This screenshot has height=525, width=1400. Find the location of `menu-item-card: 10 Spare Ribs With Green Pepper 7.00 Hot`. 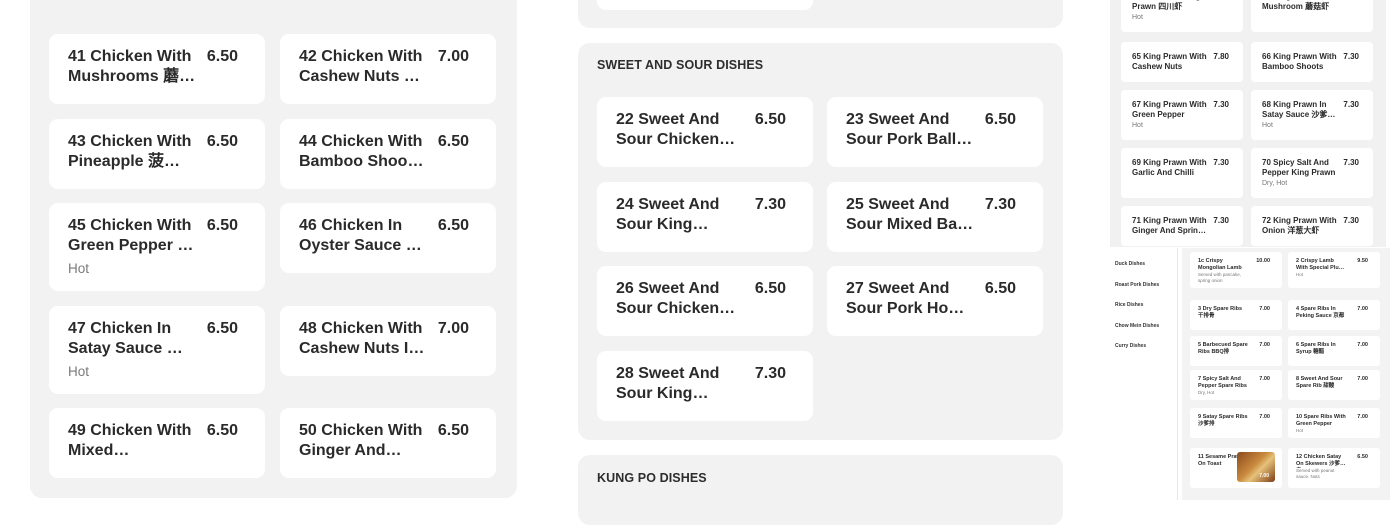

menu-item-card: 10 Spare Ribs With Green Pepper 7.00 Hot is located at coordinates (1334, 423).